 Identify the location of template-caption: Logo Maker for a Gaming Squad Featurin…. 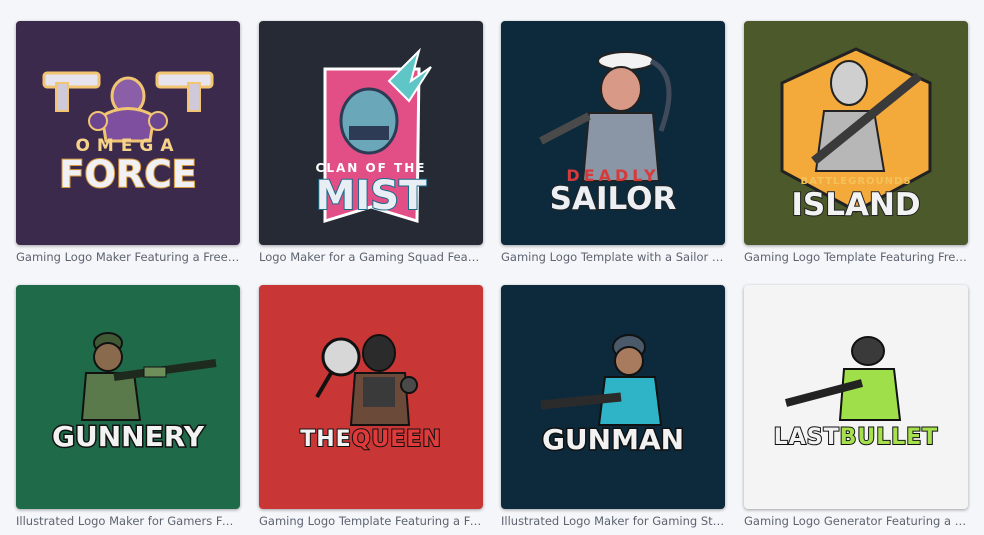
(371, 257).